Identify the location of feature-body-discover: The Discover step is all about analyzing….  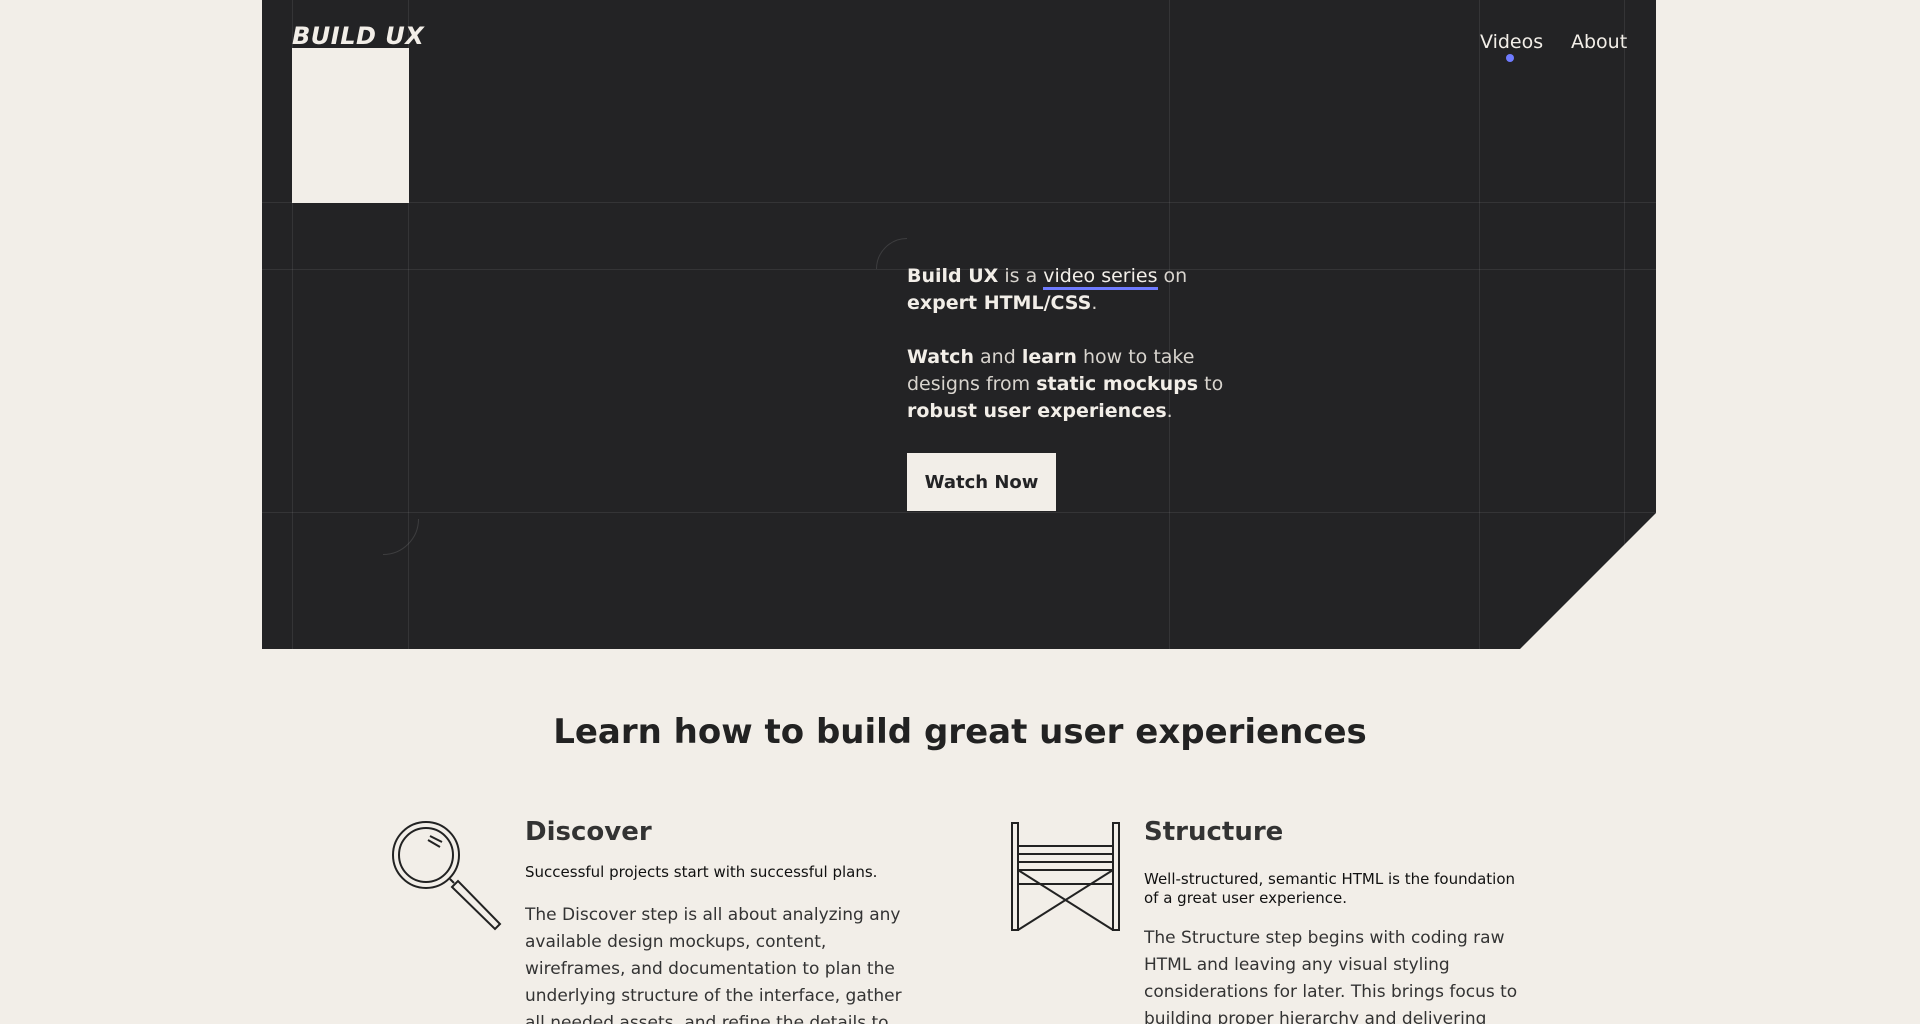
(713, 964).